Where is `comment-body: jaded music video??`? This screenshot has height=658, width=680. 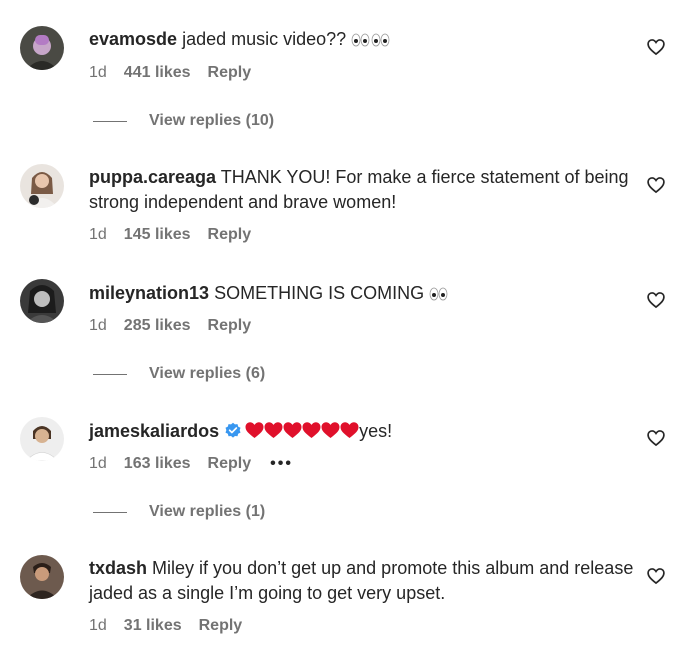
comment-body: jaded music video?? is located at coordinates (264, 39).